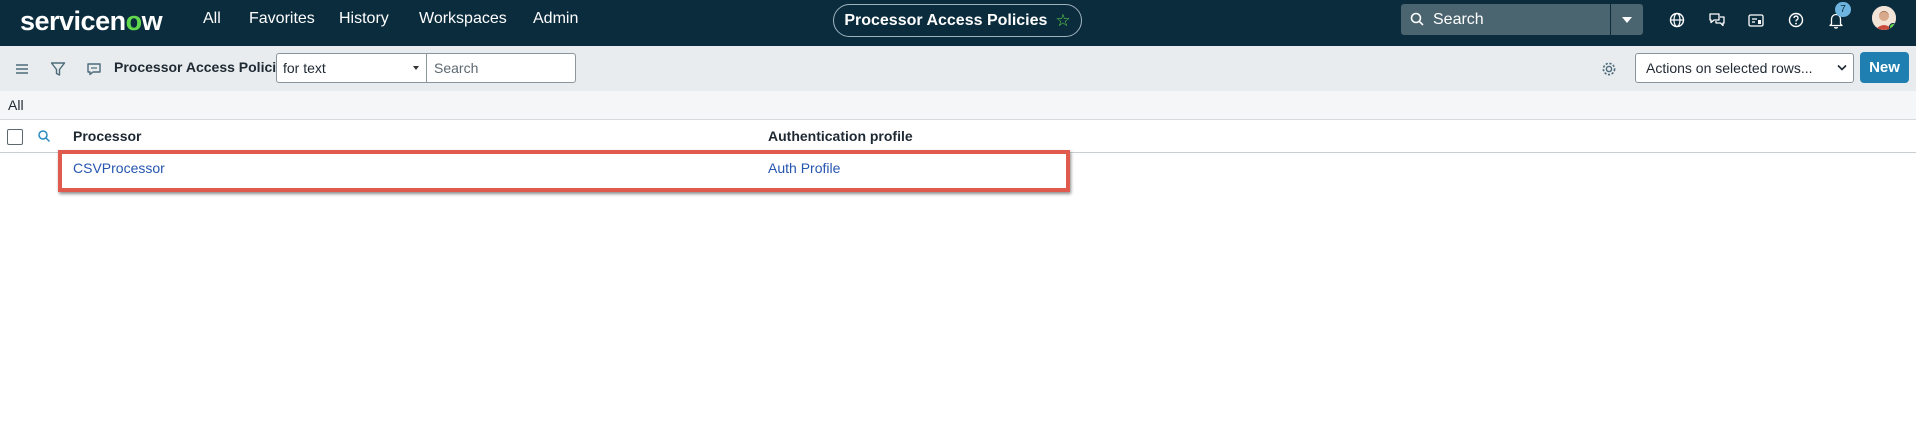 The width and height of the screenshot is (1916, 421). I want to click on help-icon, so click(1796, 20).